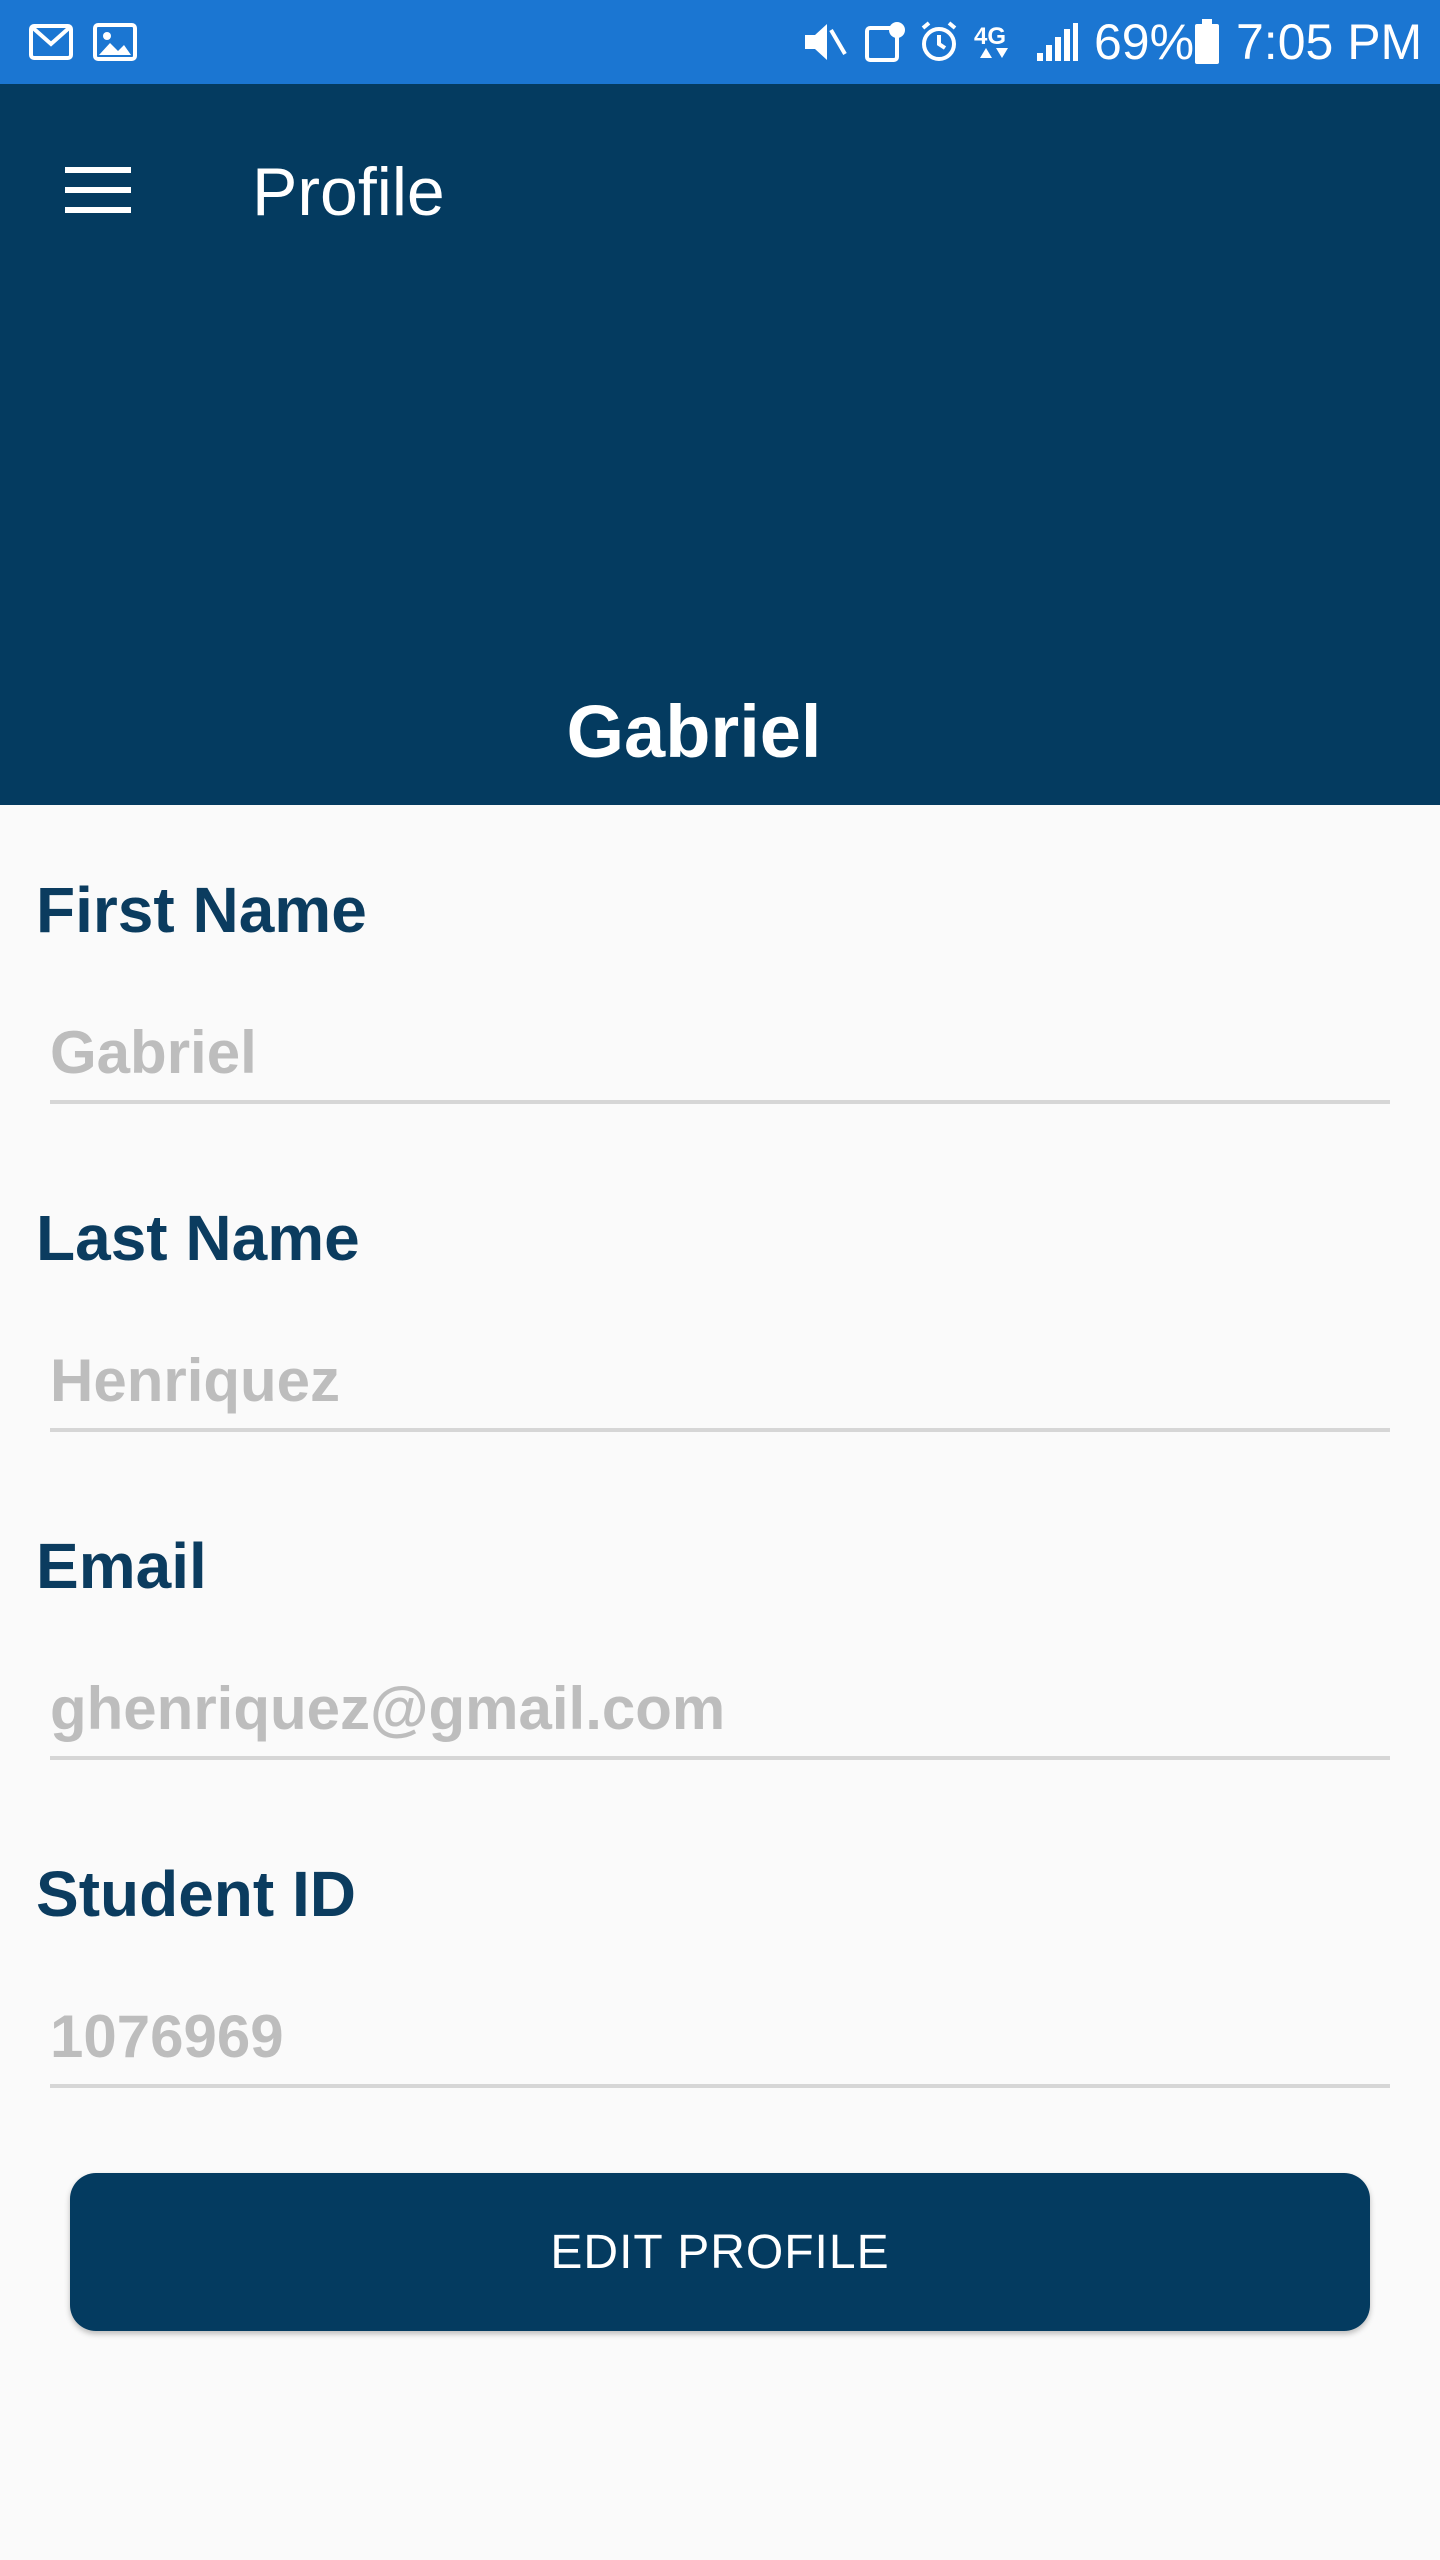 The width and height of the screenshot is (1440, 2560). I want to click on mute-icon, so click(825, 42).